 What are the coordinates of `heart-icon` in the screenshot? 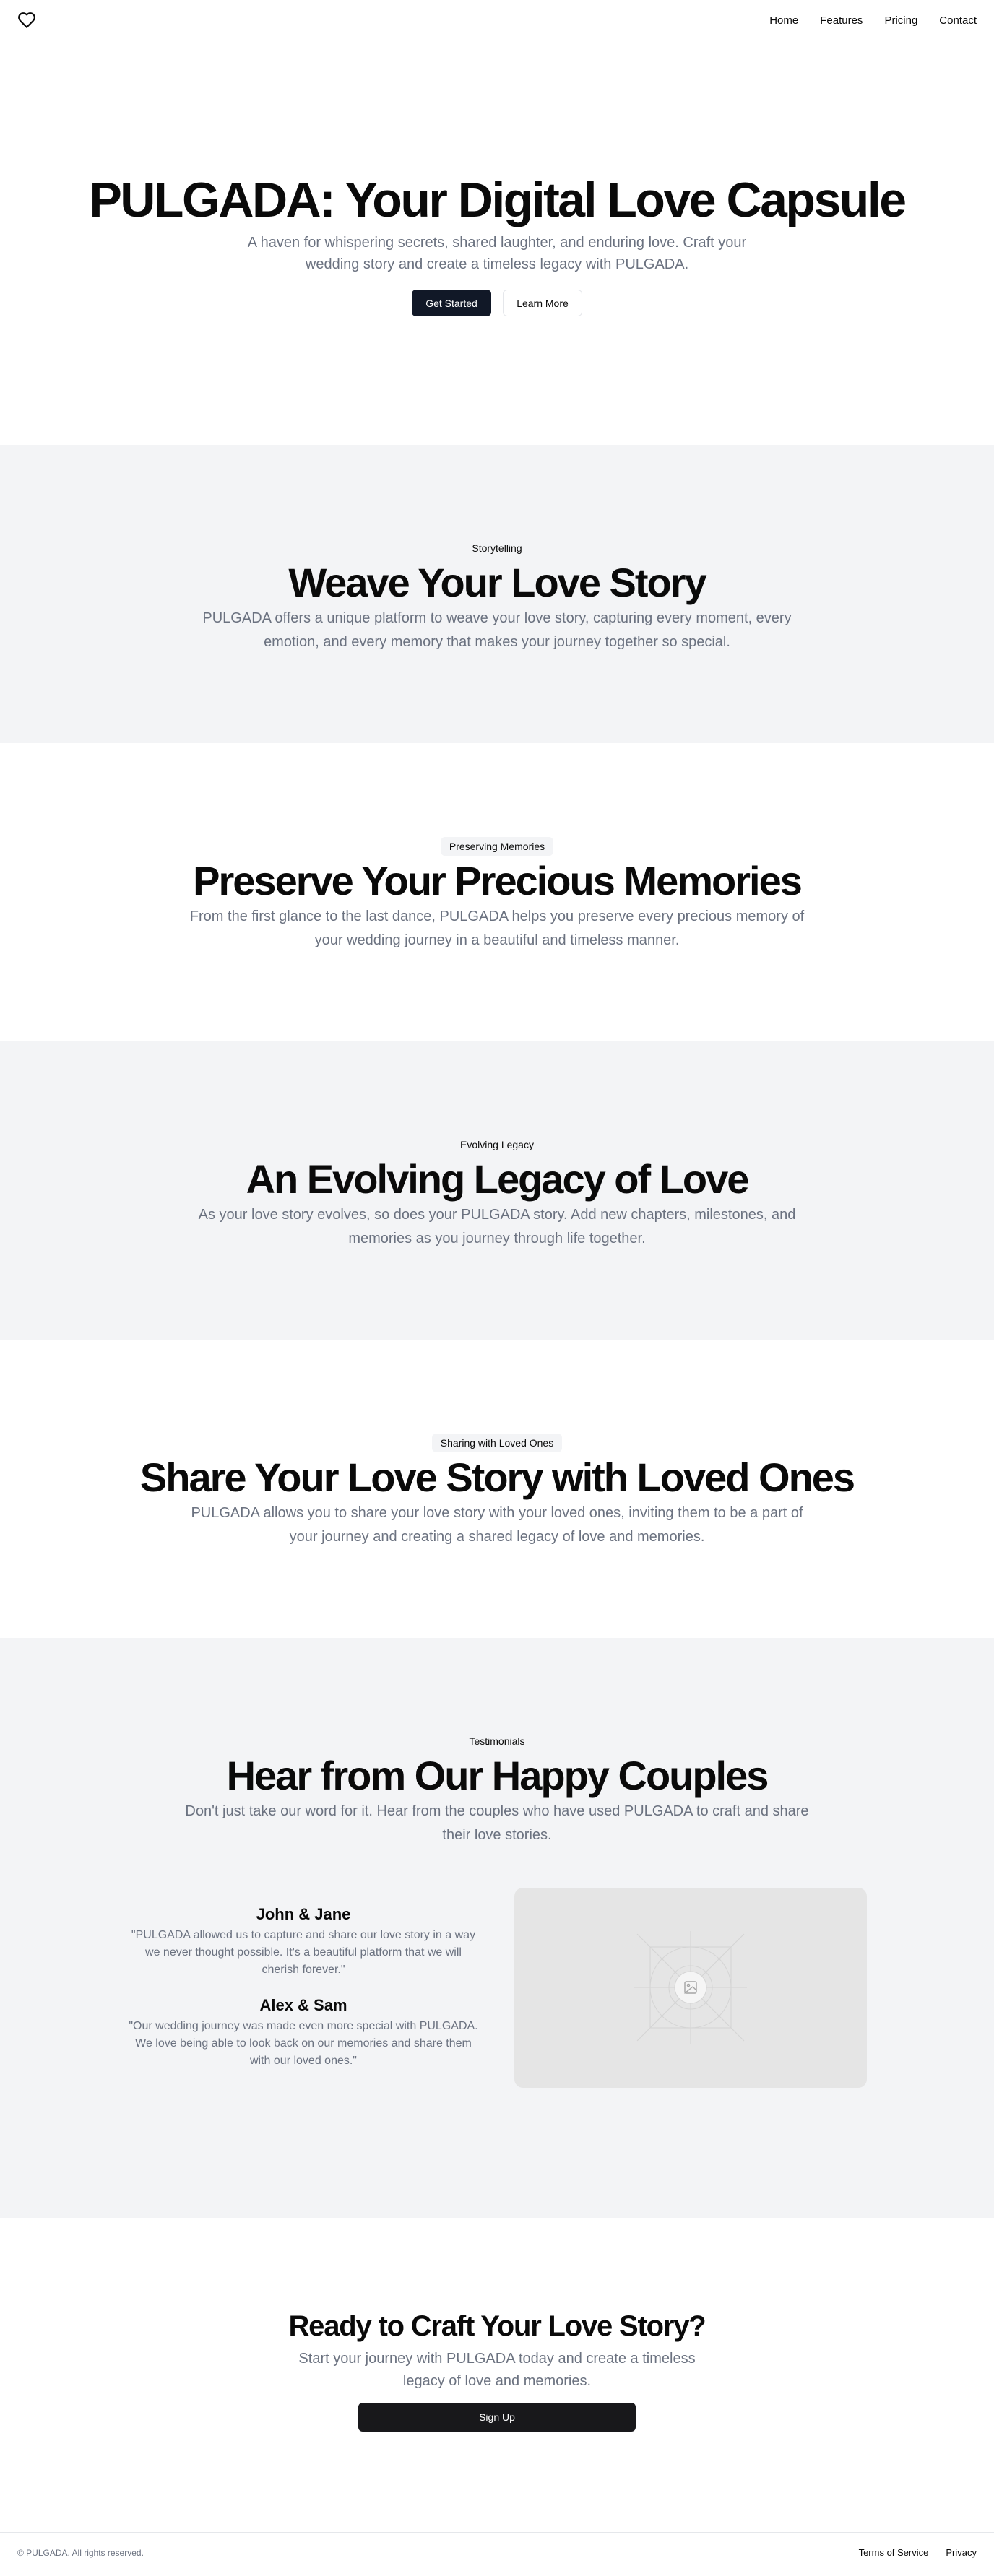 It's located at (26, 20).